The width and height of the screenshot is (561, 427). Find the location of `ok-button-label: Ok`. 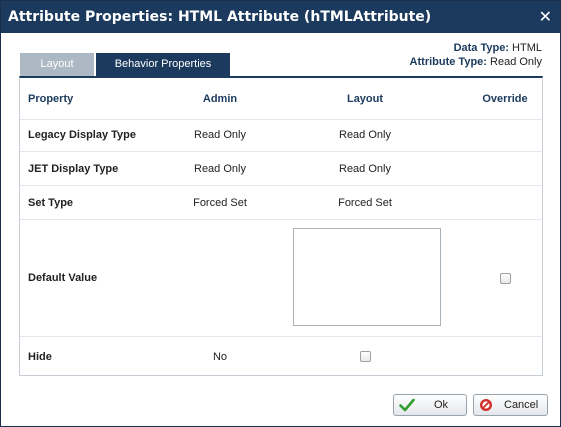

ok-button-label: Ok is located at coordinates (441, 405).